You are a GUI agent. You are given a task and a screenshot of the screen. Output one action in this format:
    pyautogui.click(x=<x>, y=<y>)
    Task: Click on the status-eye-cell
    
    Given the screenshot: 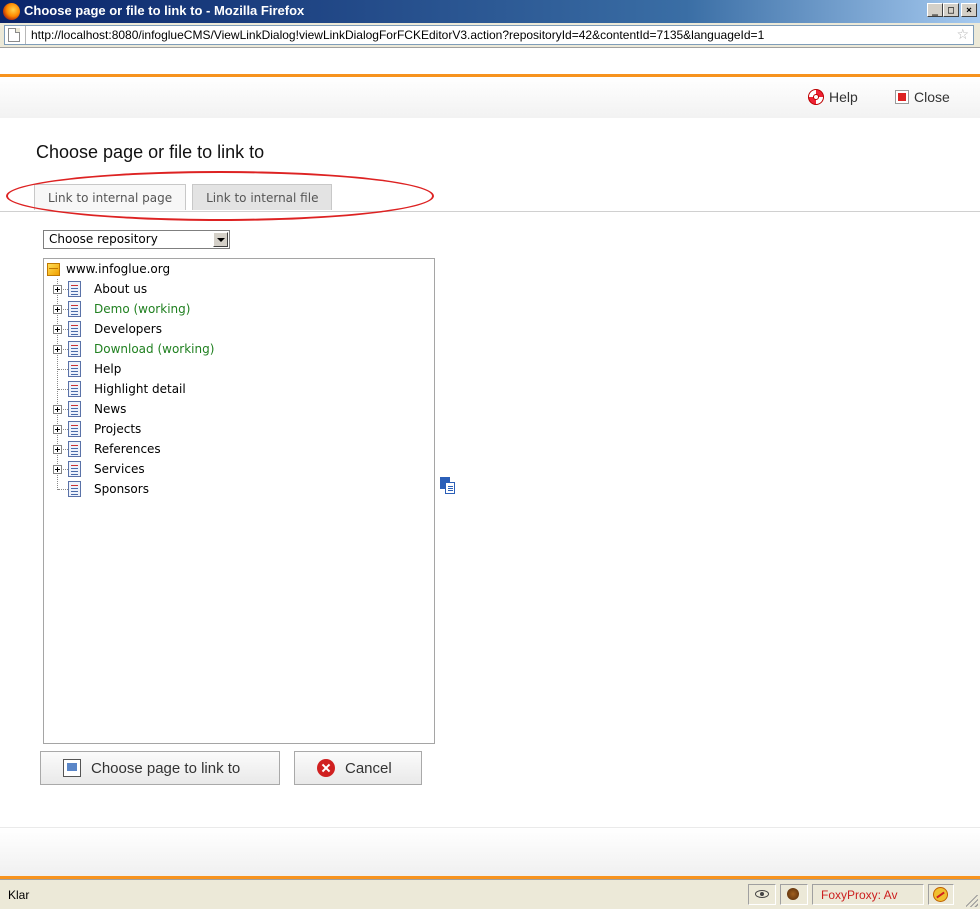 What is the action you would take?
    pyautogui.click(x=762, y=894)
    